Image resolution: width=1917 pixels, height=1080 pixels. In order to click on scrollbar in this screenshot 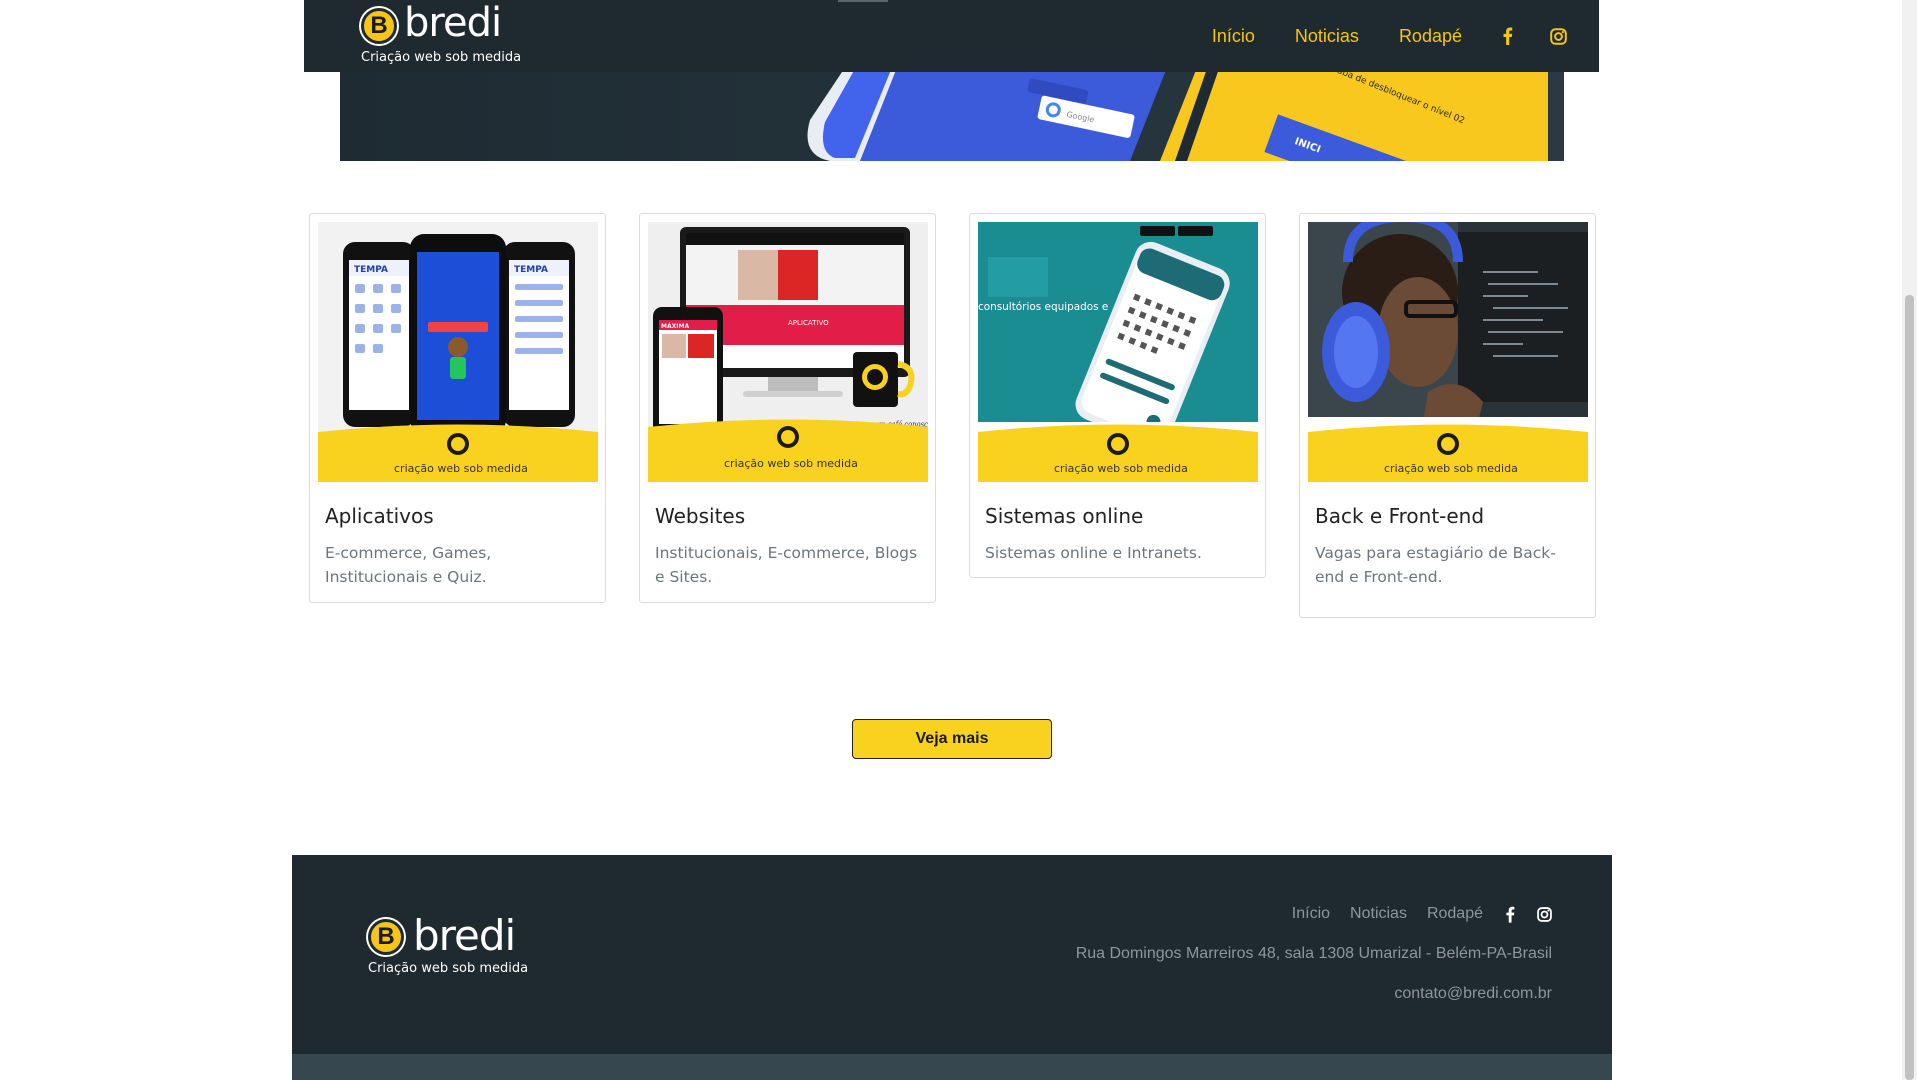, I will do `click(1909, 540)`.